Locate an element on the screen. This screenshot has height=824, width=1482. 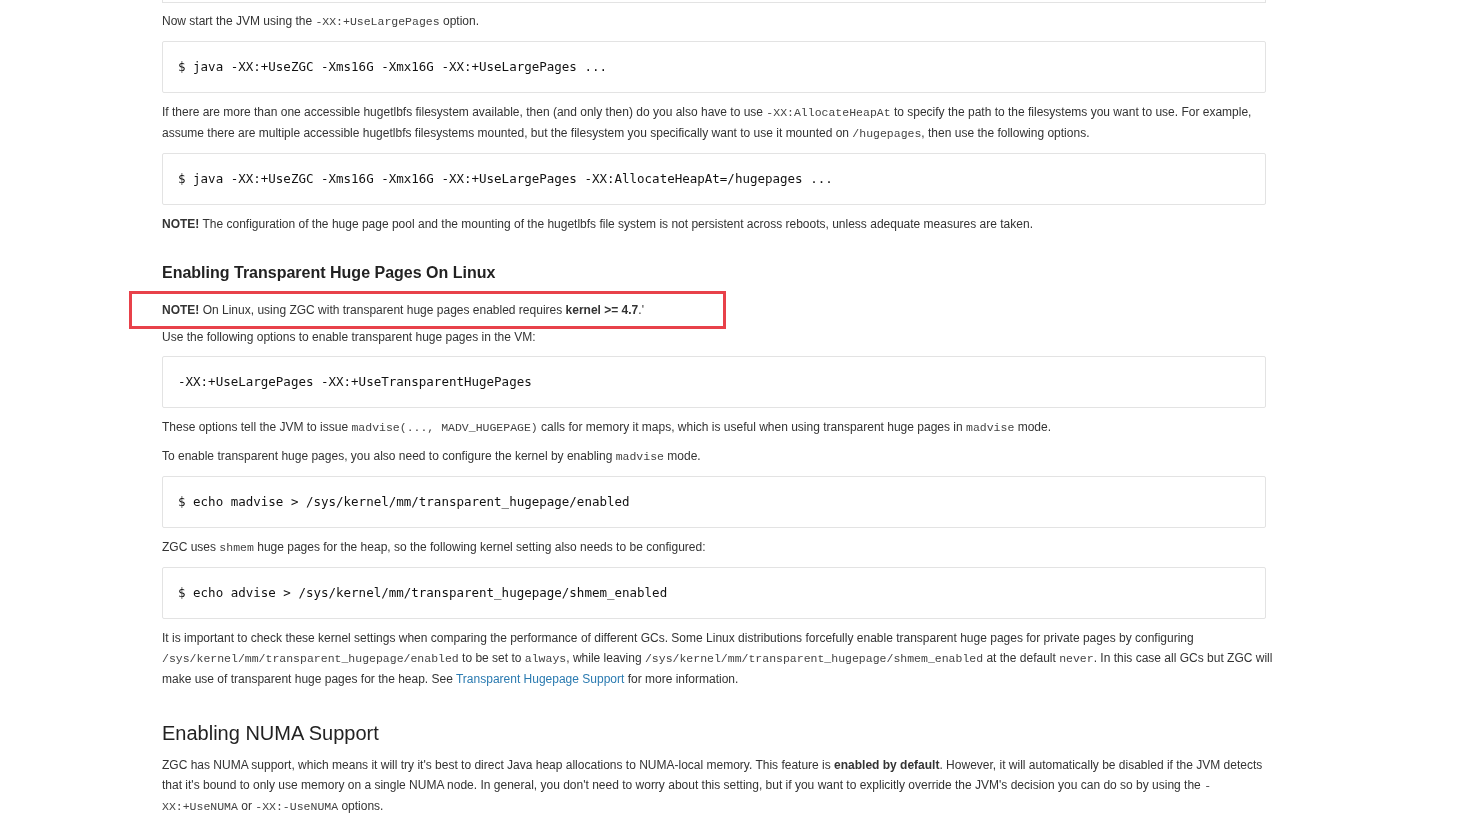
code-block: $ echo advise > /sys/kernel/mm/transparent_hugepage/shmem_enabled is located at coordinates (714, 593).